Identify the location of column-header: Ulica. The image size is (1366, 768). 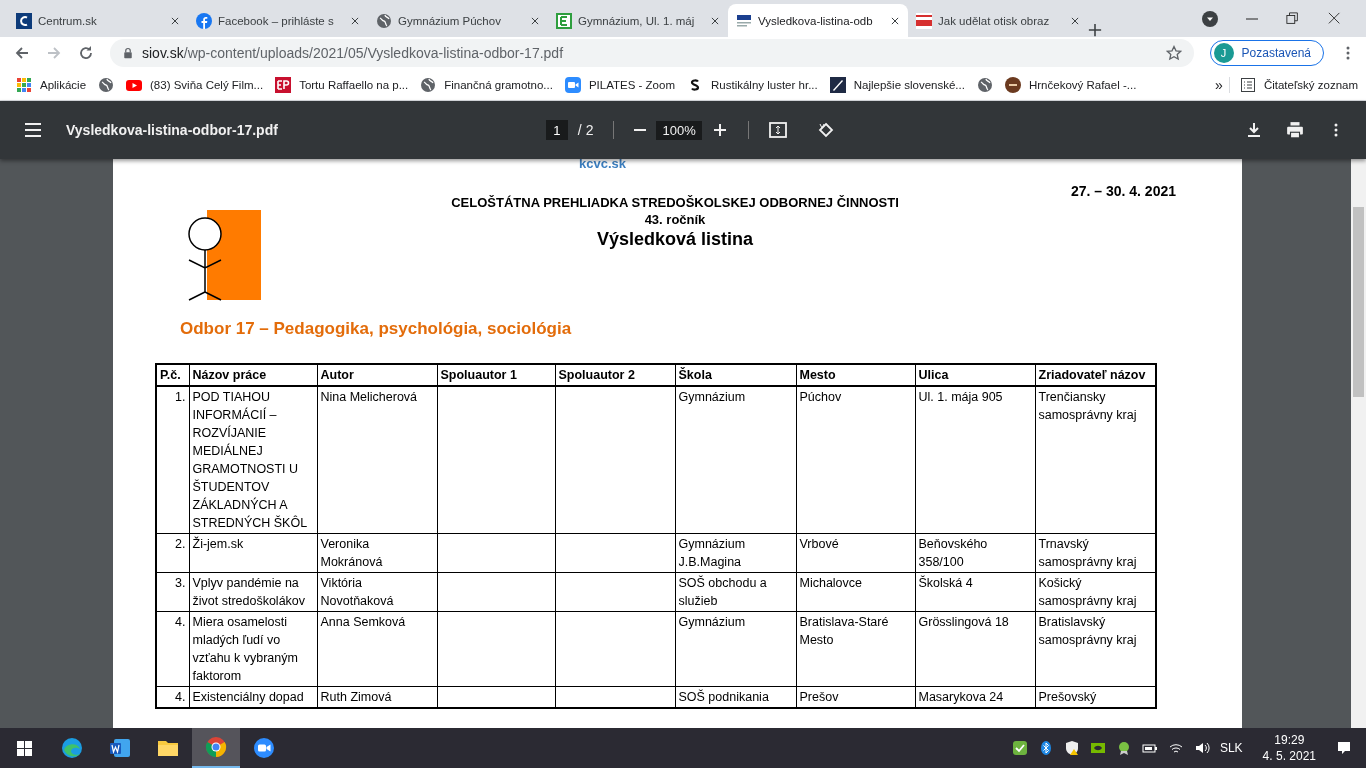
(975, 375).